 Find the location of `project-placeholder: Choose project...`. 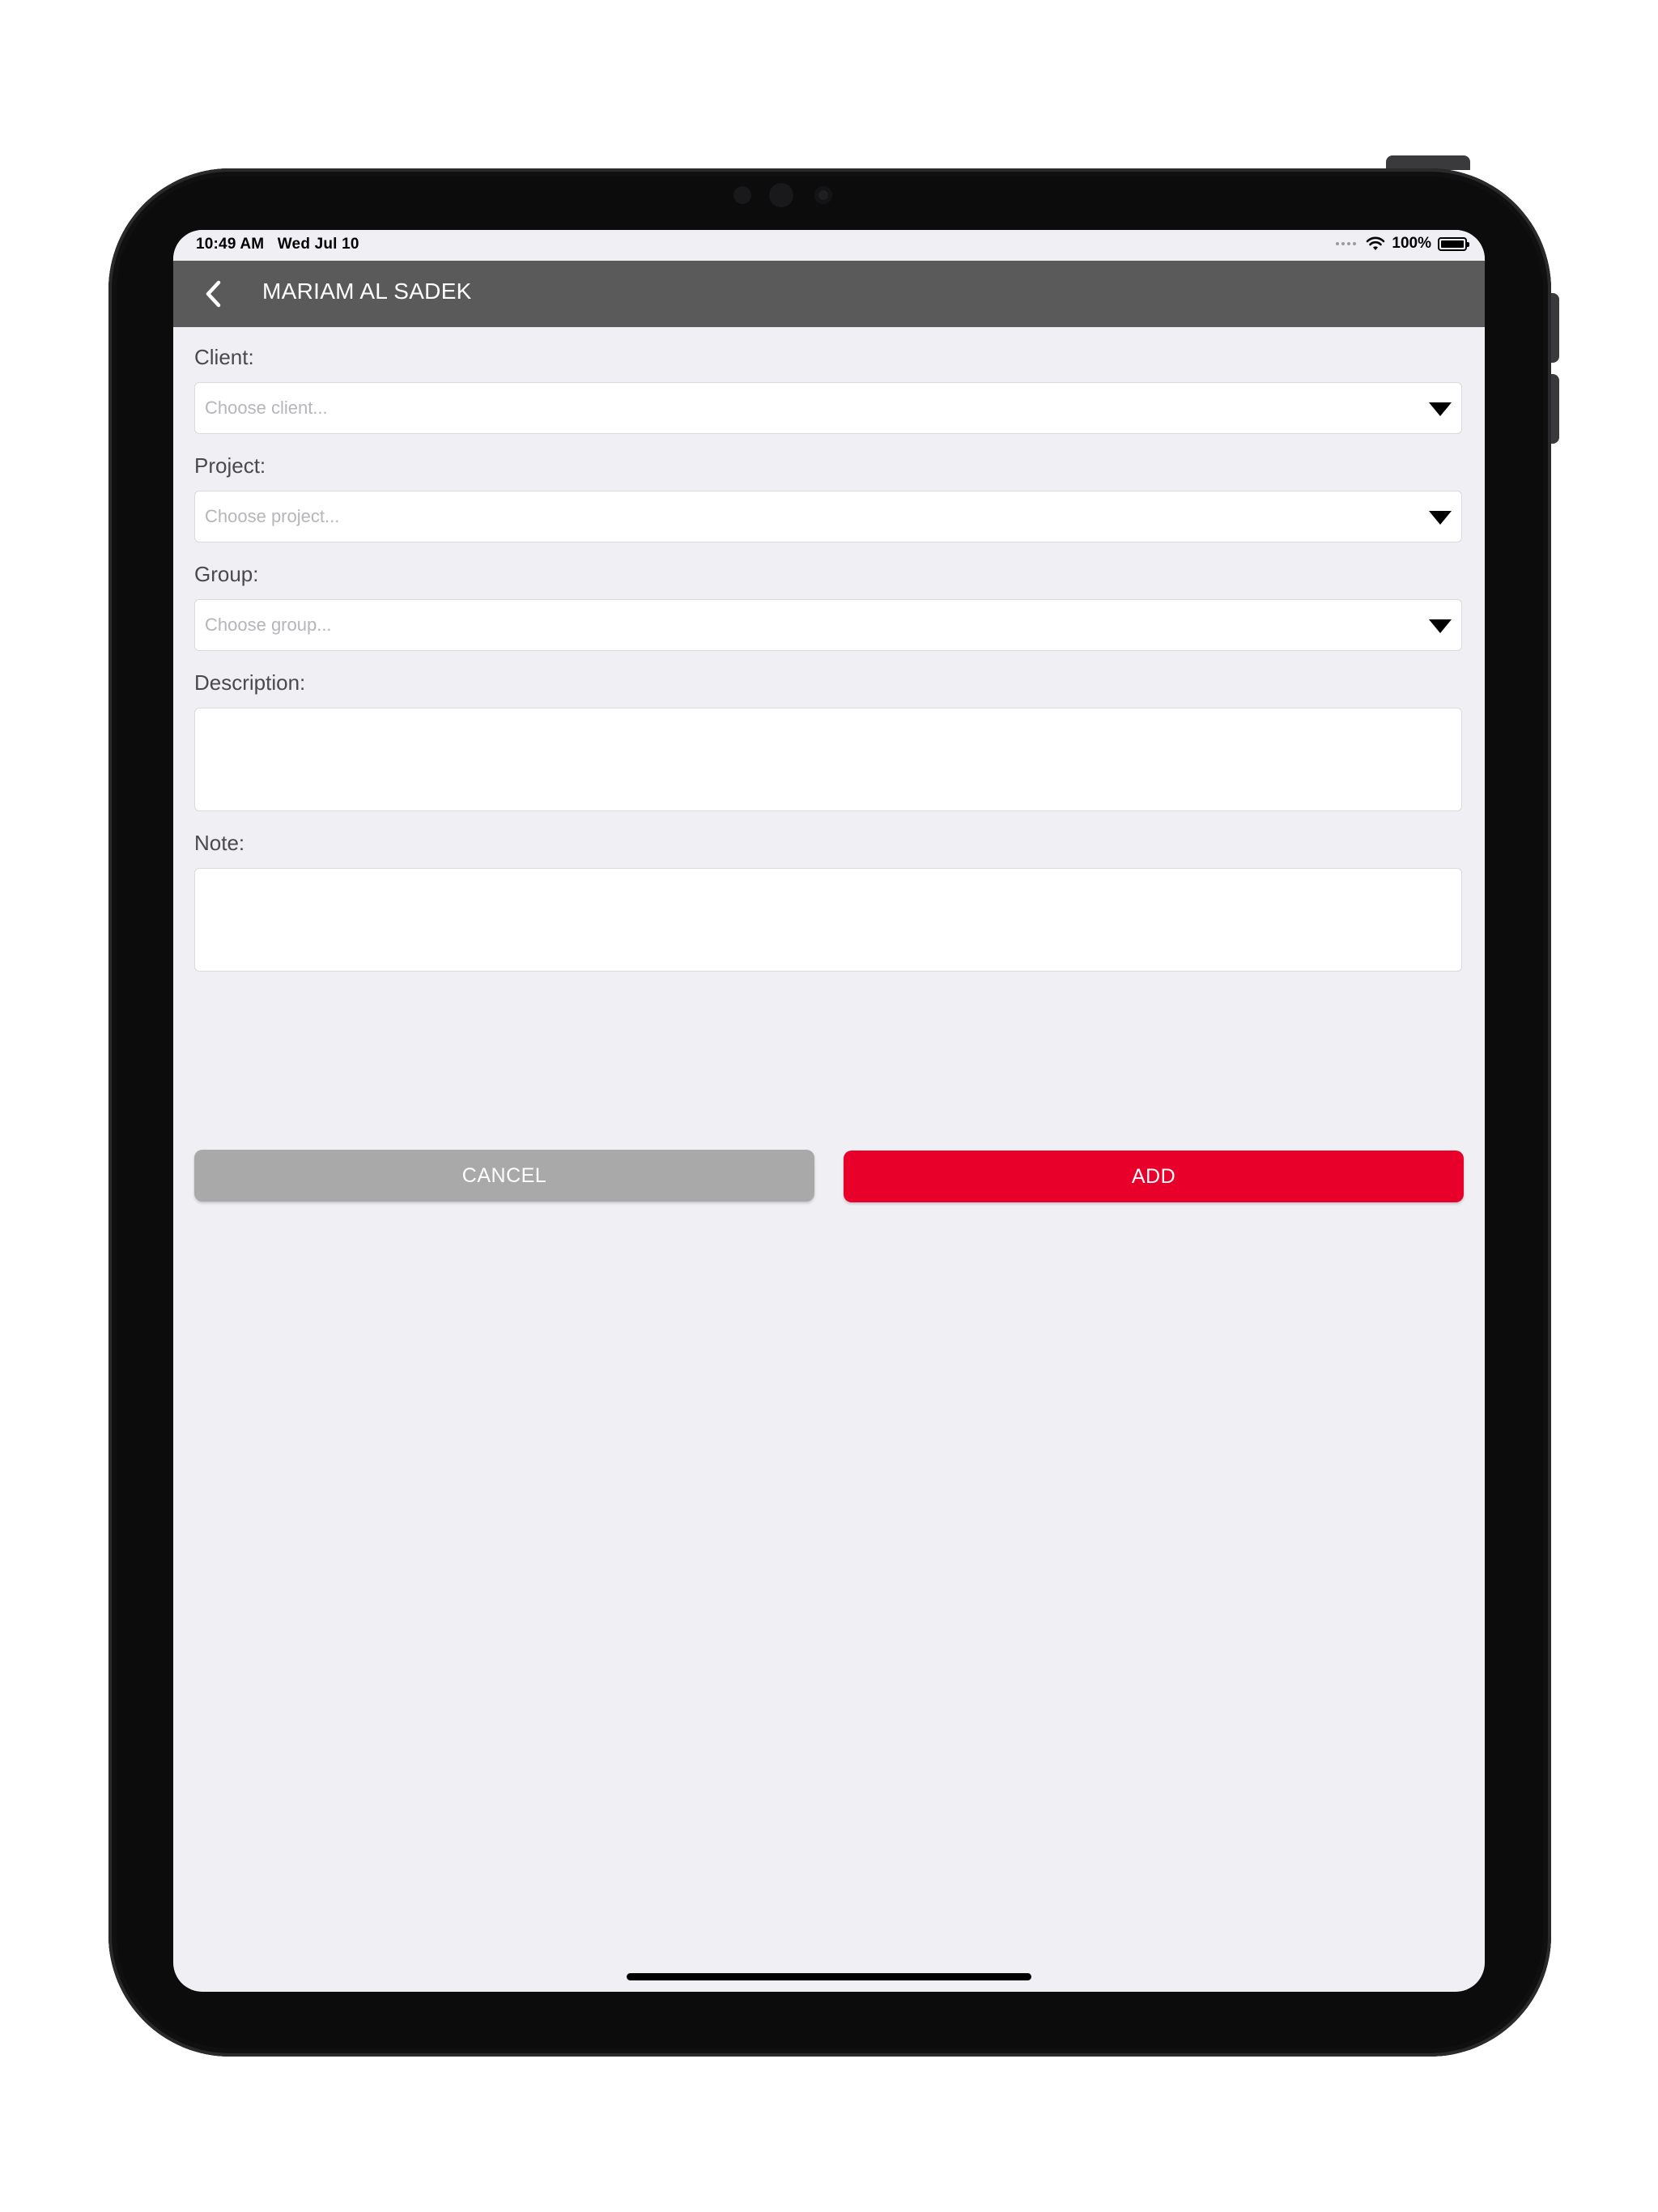

project-placeholder: Choose project... is located at coordinates (272, 516).